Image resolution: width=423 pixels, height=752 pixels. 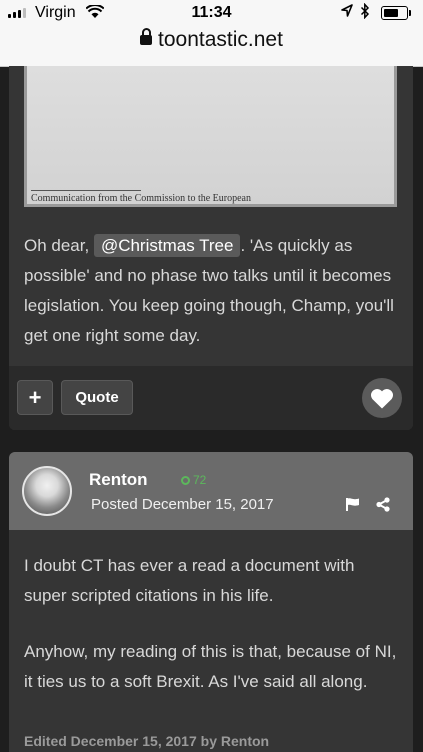 I want to click on post-actions: + Quote, so click(x=211, y=398).